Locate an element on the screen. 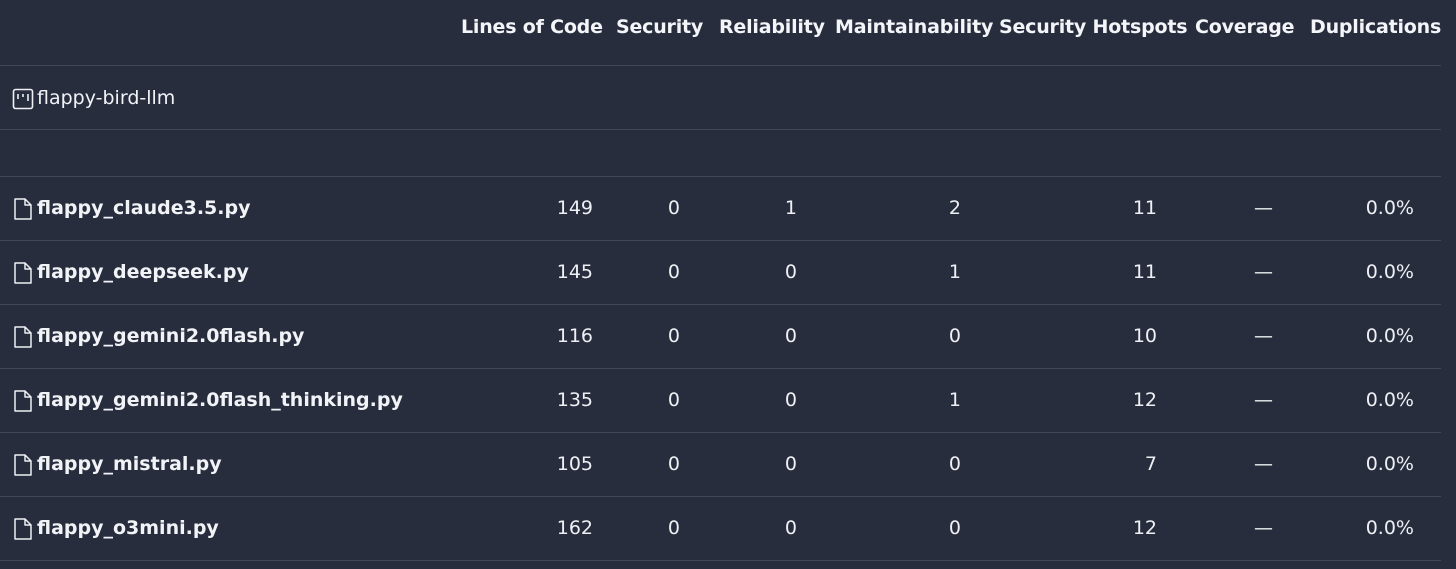  file-name: flappy_gemini2.0flash_thinking.py is located at coordinates (220, 400).